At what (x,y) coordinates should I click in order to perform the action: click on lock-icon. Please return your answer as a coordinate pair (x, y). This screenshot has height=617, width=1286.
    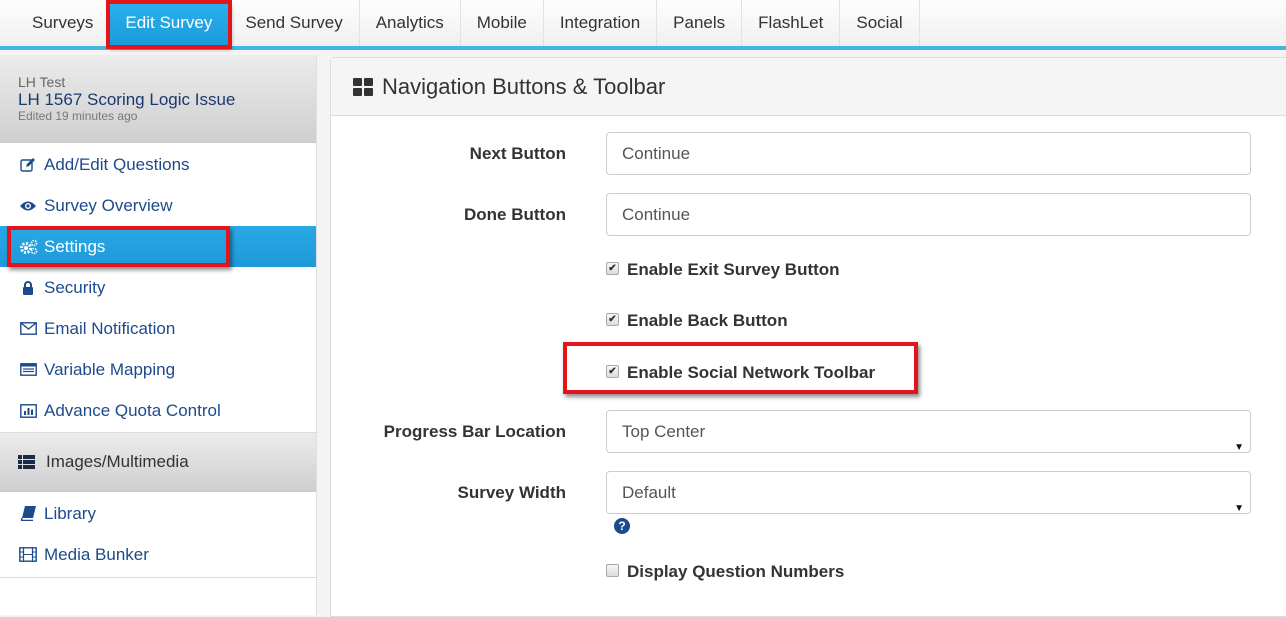
    Looking at the image, I should click on (28, 288).